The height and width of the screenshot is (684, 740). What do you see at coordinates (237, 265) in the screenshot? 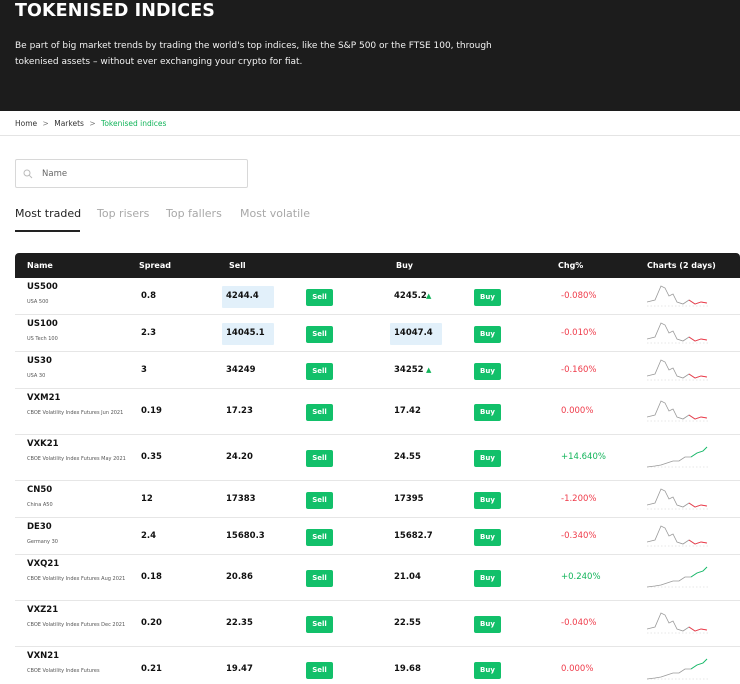
I see `header-sell: Sell` at bounding box center [237, 265].